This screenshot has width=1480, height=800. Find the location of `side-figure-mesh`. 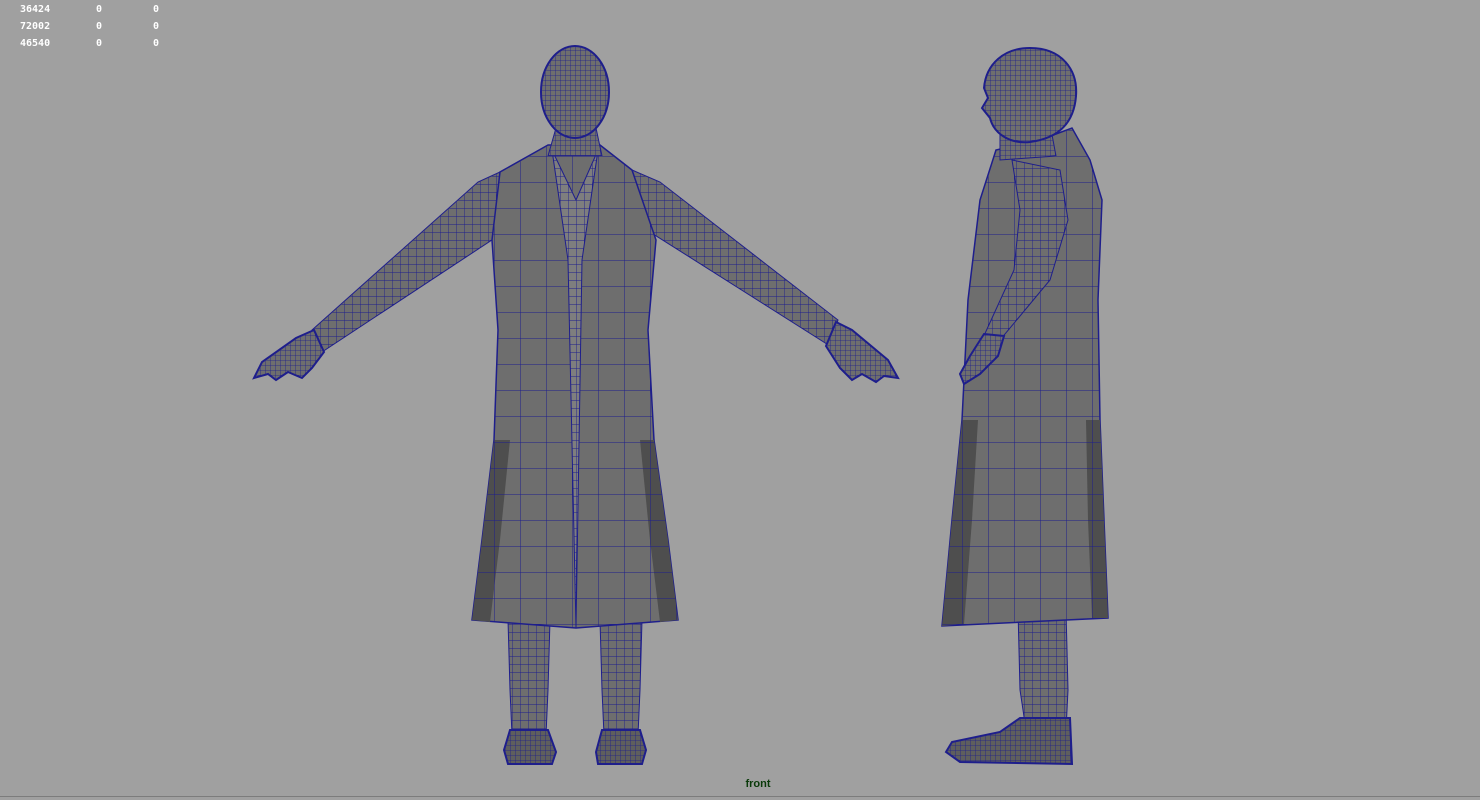

side-figure-mesh is located at coordinates (1025, 406).